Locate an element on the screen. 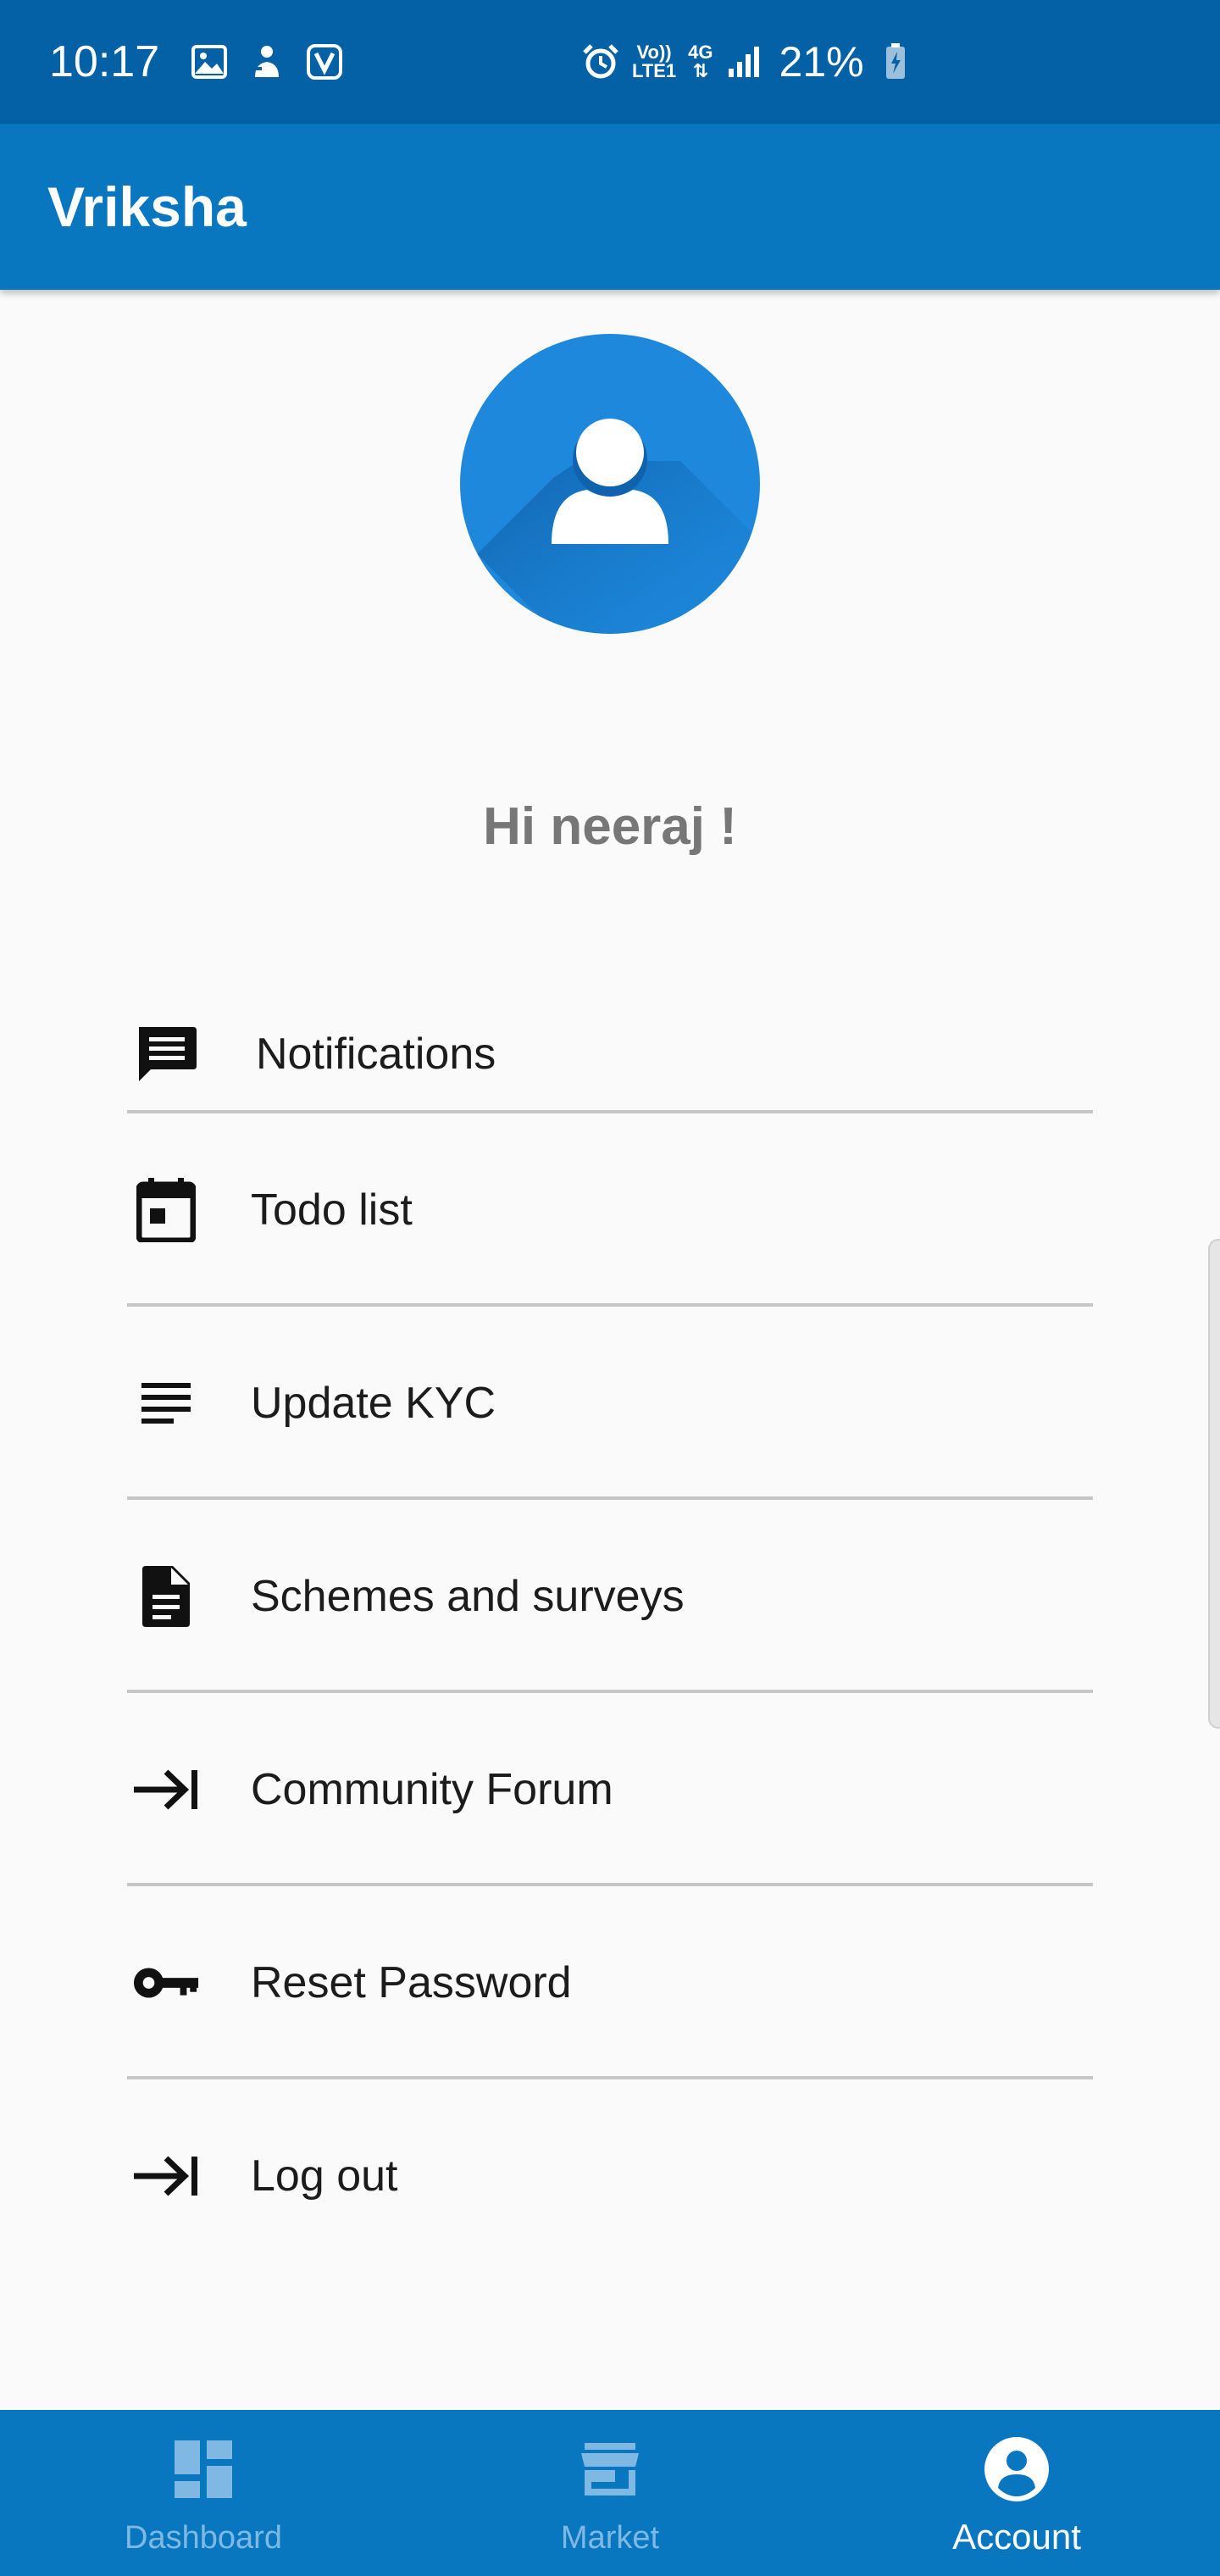 The height and width of the screenshot is (2576, 1220). nav-label: Account is located at coordinates (1016, 2537).